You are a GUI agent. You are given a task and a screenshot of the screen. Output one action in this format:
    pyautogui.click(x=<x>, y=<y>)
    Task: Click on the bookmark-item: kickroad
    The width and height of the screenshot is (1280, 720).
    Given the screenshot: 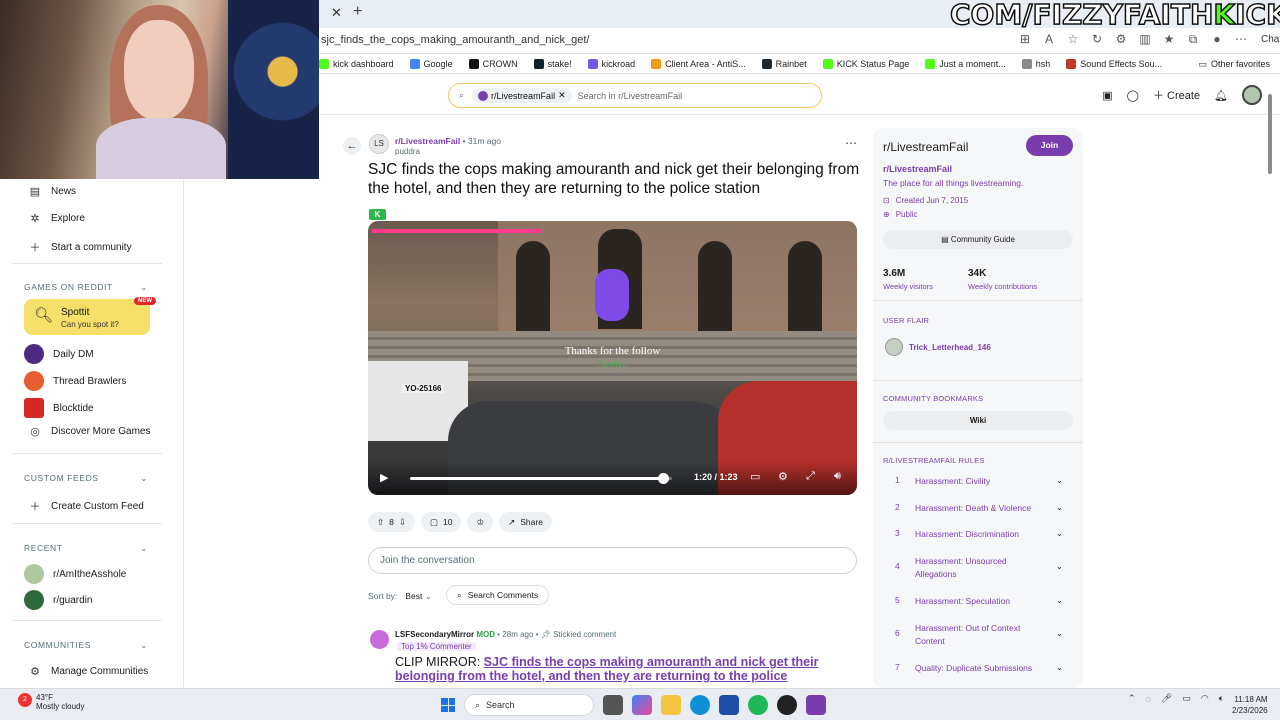 What is the action you would take?
    pyautogui.click(x=611, y=63)
    